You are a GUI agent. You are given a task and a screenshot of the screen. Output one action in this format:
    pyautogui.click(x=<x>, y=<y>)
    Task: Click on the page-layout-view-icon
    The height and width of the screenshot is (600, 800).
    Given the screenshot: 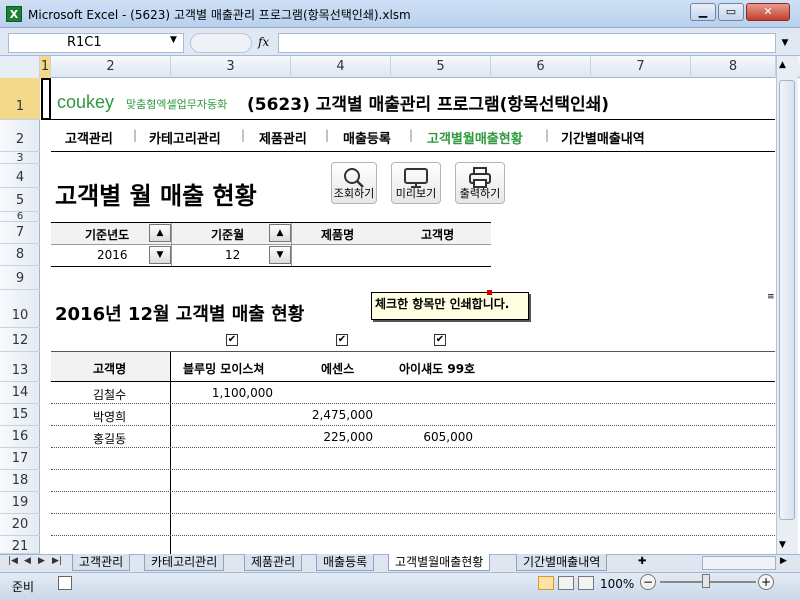 What is the action you would take?
    pyautogui.click(x=566, y=583)
    